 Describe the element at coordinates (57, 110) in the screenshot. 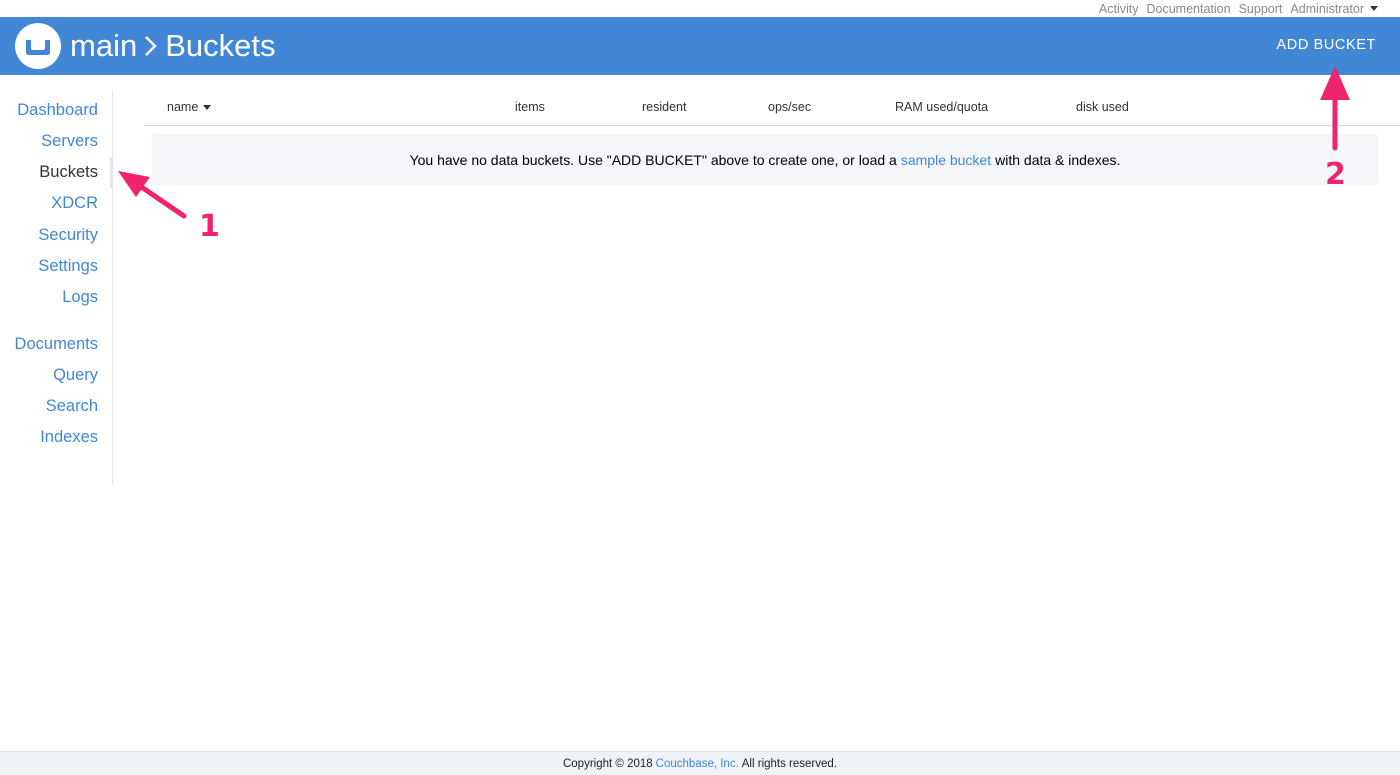

I see `sidebar-item-dashboard: Dashboard` at that location.